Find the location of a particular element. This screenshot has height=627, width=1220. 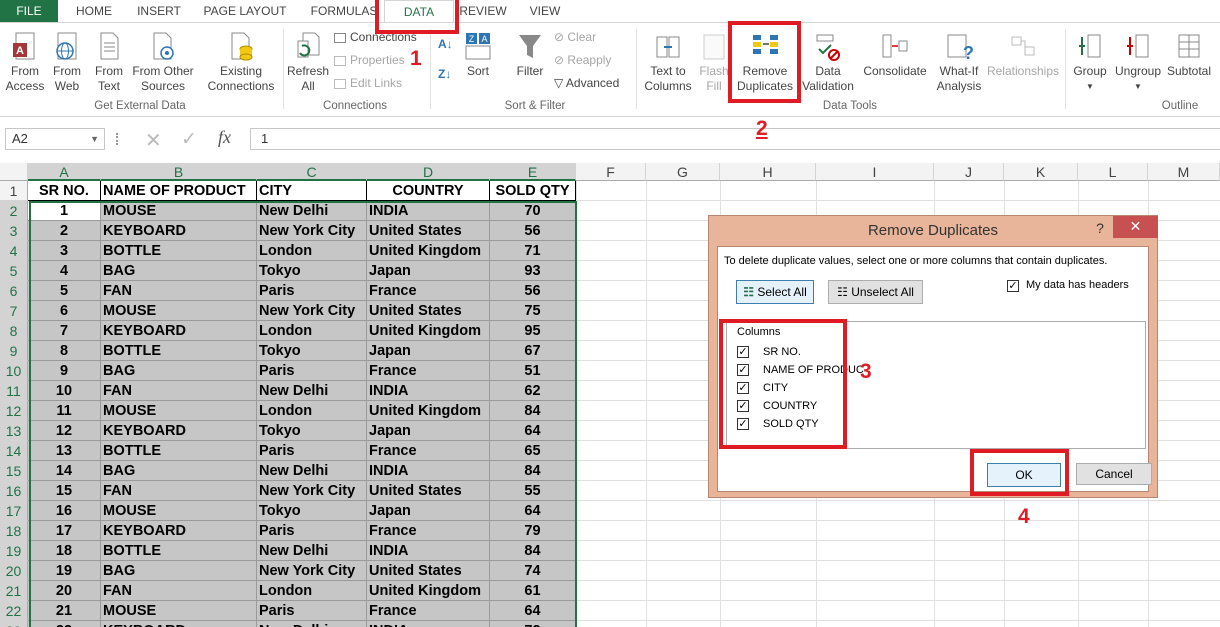

row-header: 21 is located at coordinates (14, 591).